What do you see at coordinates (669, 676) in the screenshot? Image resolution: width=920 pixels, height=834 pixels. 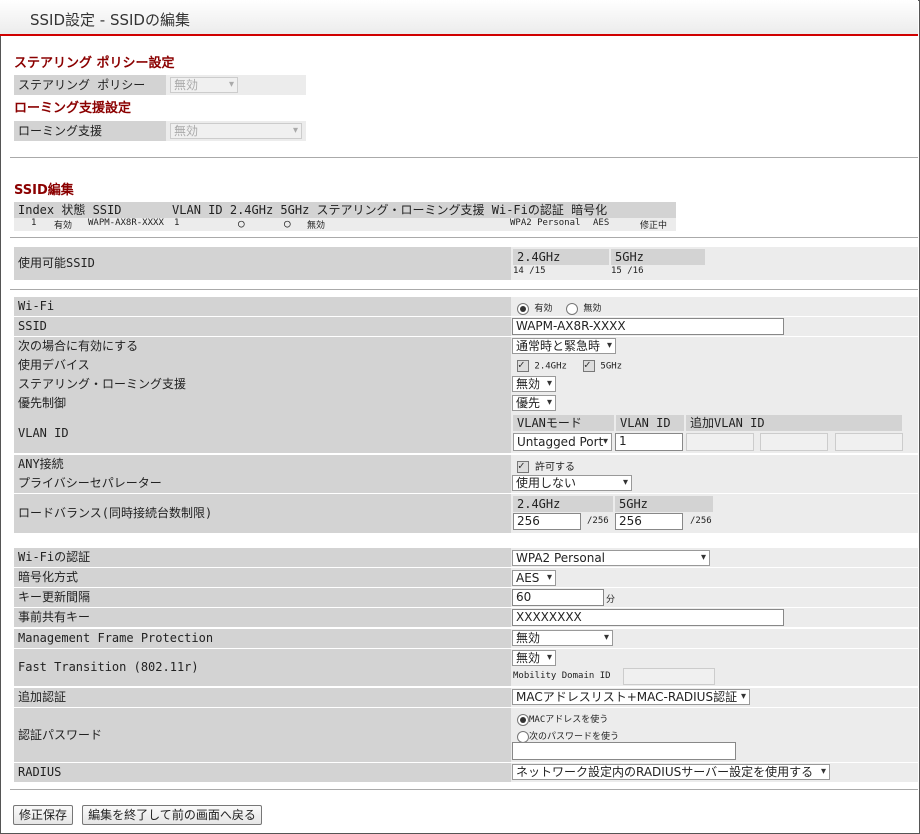 I see `ft-mdid-input` at bounding box center [669, 676].